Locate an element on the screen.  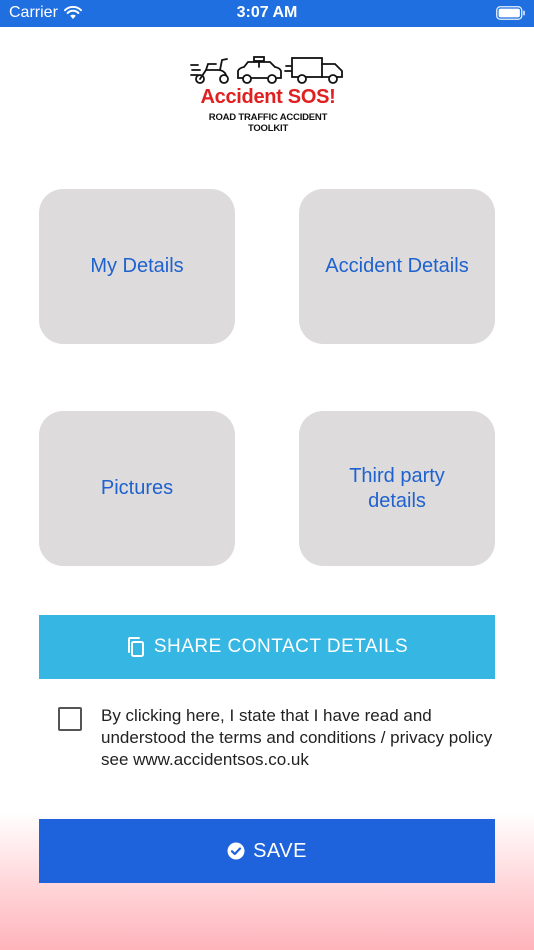
pictures-label: Pictures is located at coordinates (137, 488).